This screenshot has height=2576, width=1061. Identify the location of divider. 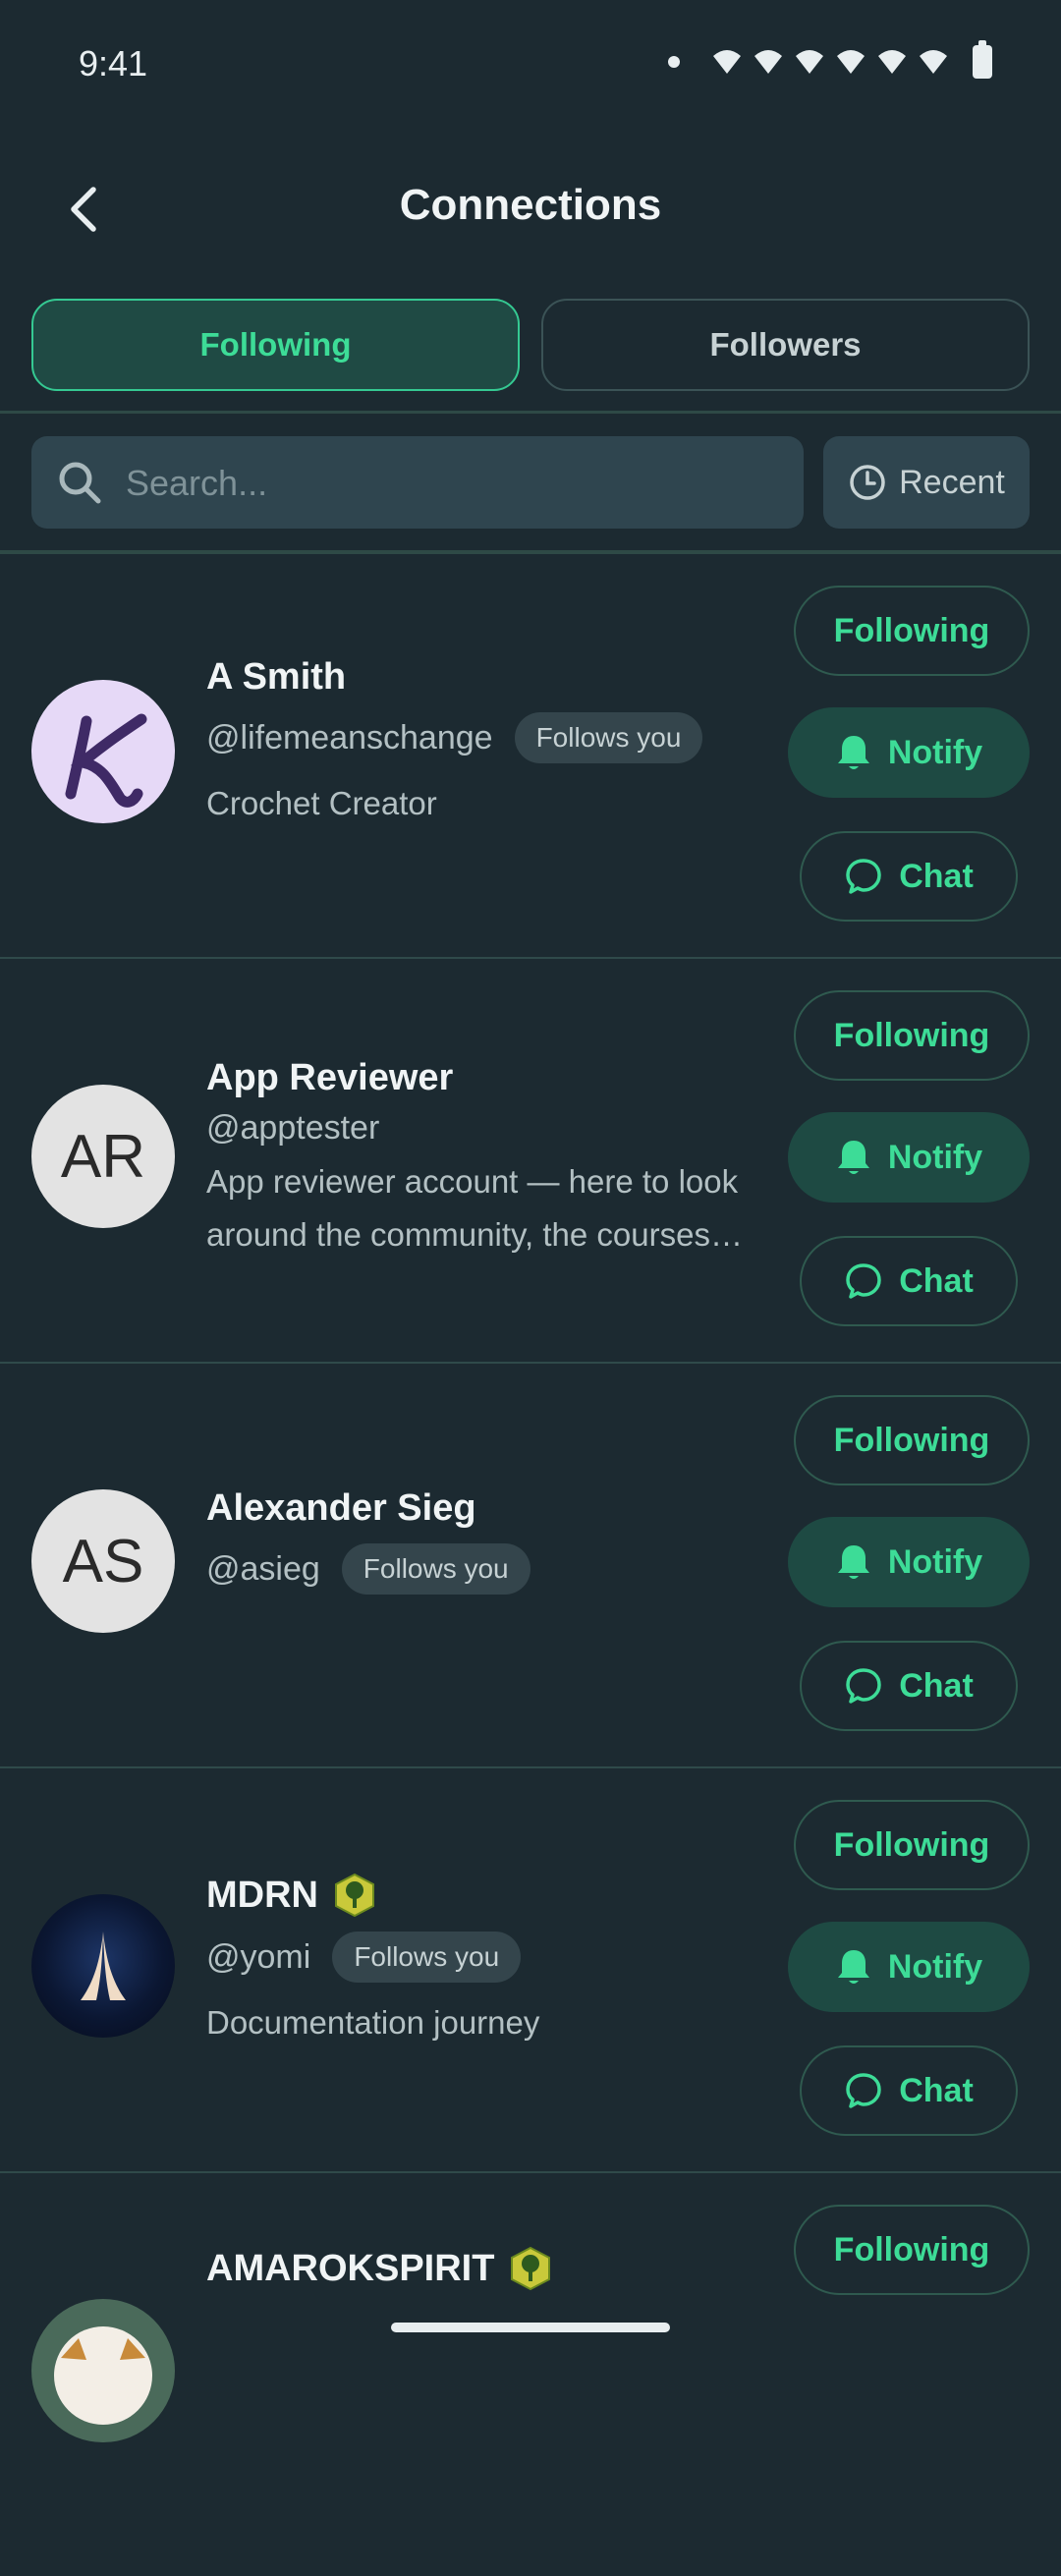
(530, 412).